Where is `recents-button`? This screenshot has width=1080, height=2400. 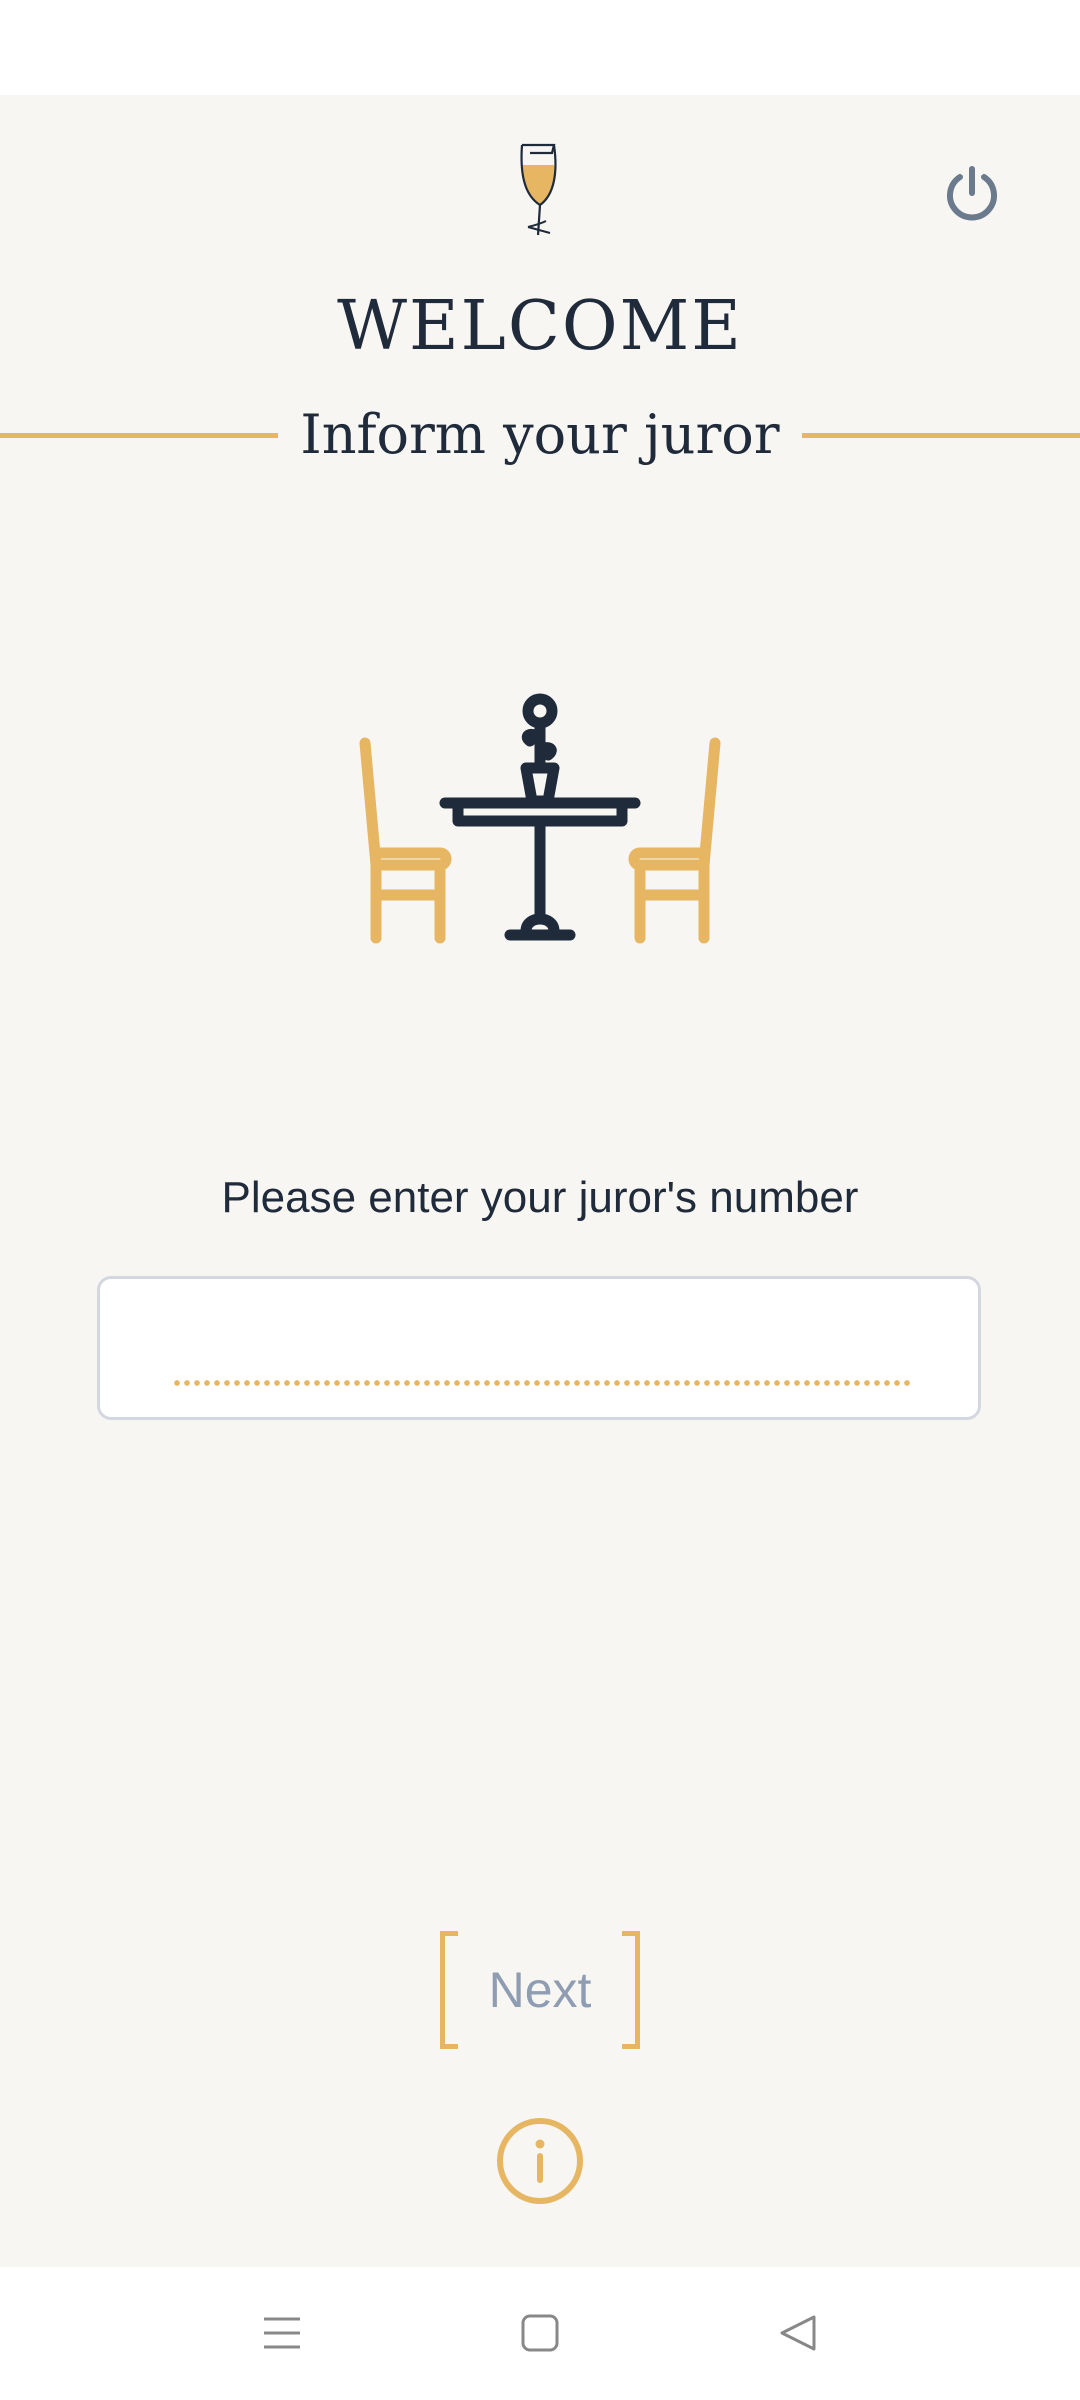
recents-button is located at coordinates (282, 2333).